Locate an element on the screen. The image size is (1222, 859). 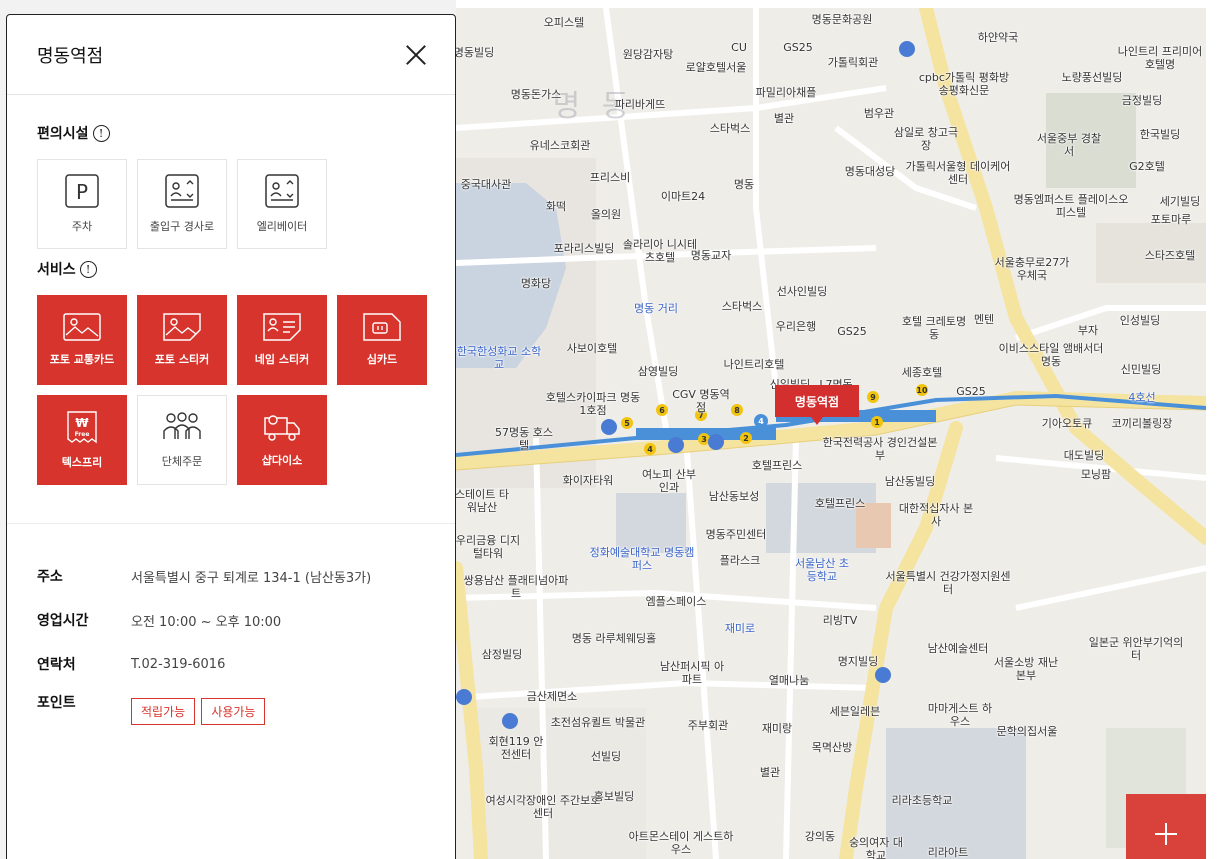
ramp-icon is located at coordinates (182, 191).